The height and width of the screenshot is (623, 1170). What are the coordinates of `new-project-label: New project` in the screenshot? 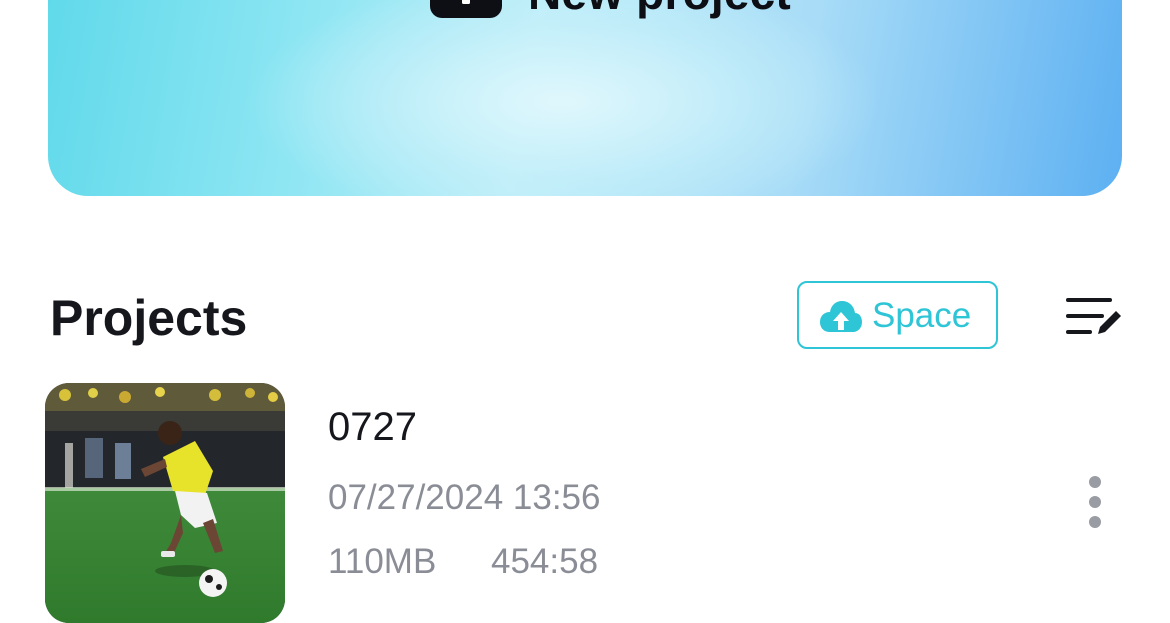 It's located at (659, 10).